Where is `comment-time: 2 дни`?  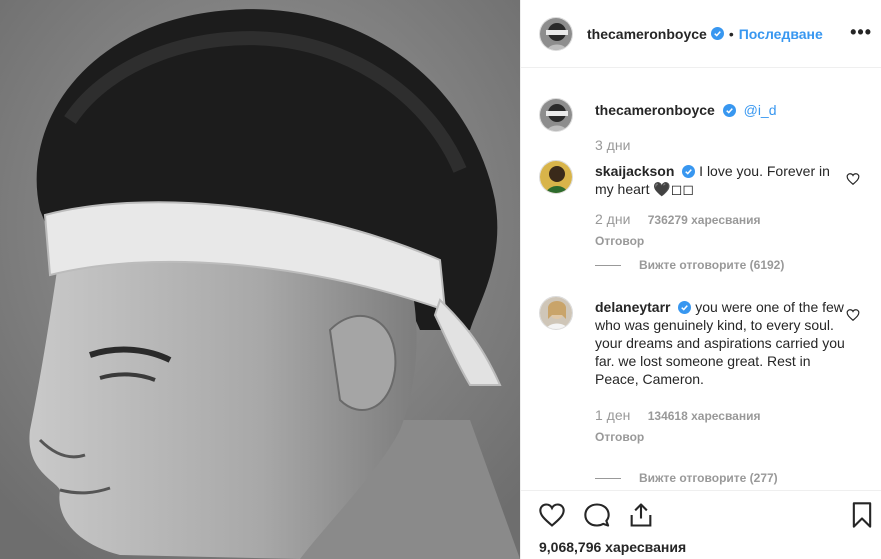 comment-time: 2 дни is located at coordinates (613, 219).